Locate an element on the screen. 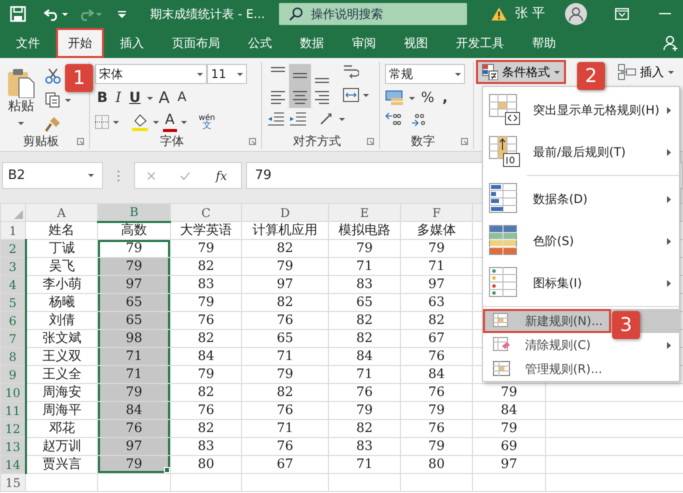 This screenshot has width=683, height=493. row-header: 9 is located at coordinates (13, 375).